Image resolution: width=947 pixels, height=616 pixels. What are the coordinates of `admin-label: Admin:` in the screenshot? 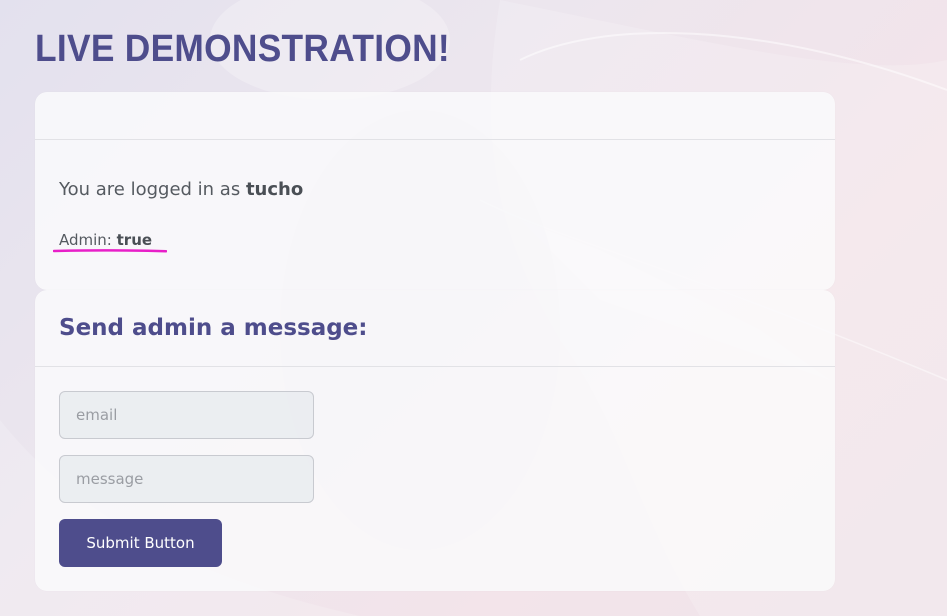 It's located at (88, 240).